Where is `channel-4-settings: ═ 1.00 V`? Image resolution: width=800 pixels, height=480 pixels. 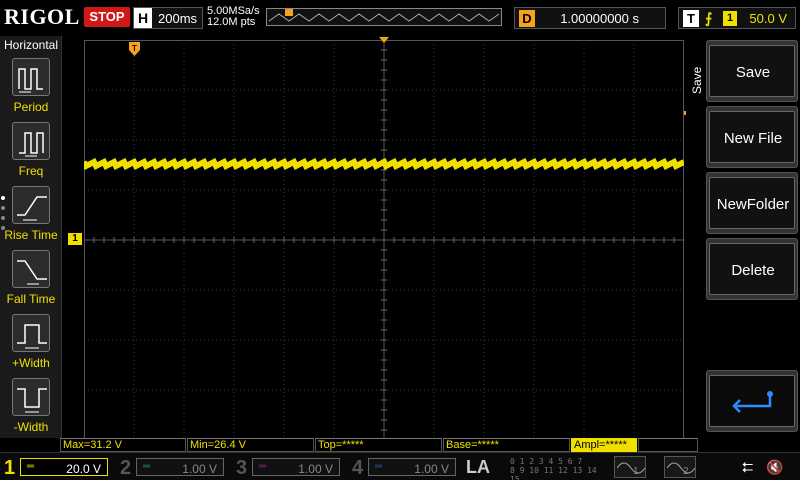
channel-4-settings: ═ 1.00 V is located at coordinates (412, 467).